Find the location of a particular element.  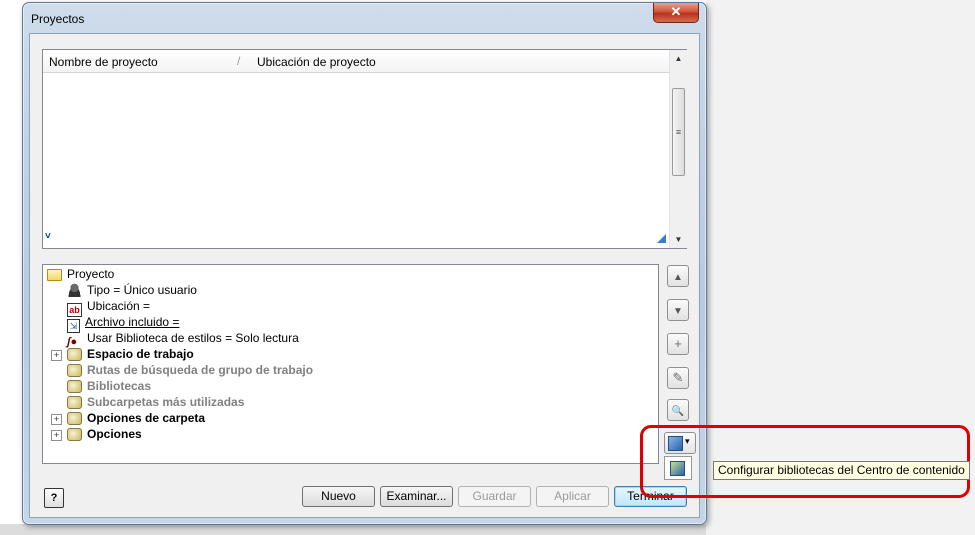

edit-button: ✎ is located at coordinates (678, 378).